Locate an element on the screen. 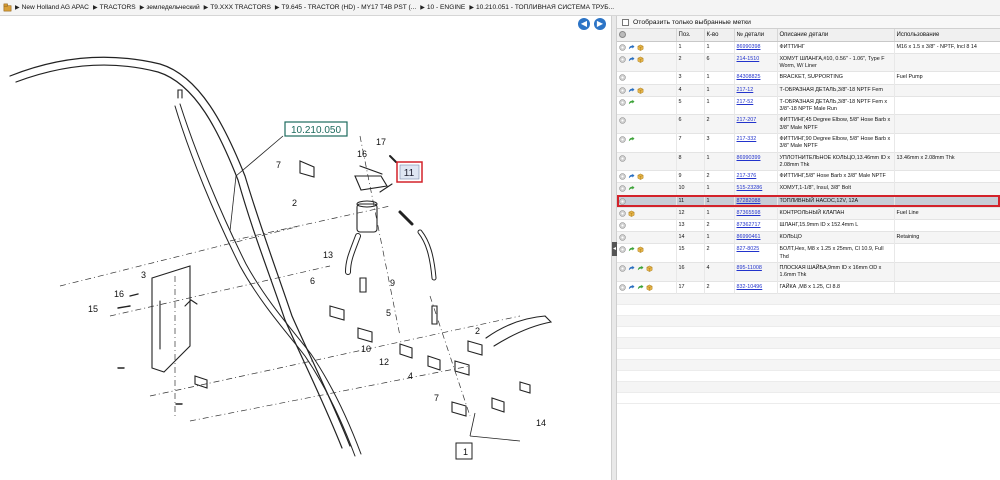 This screenshot has height=480, width=1000. header-qty: К-во is located at coordinates (719, 35).